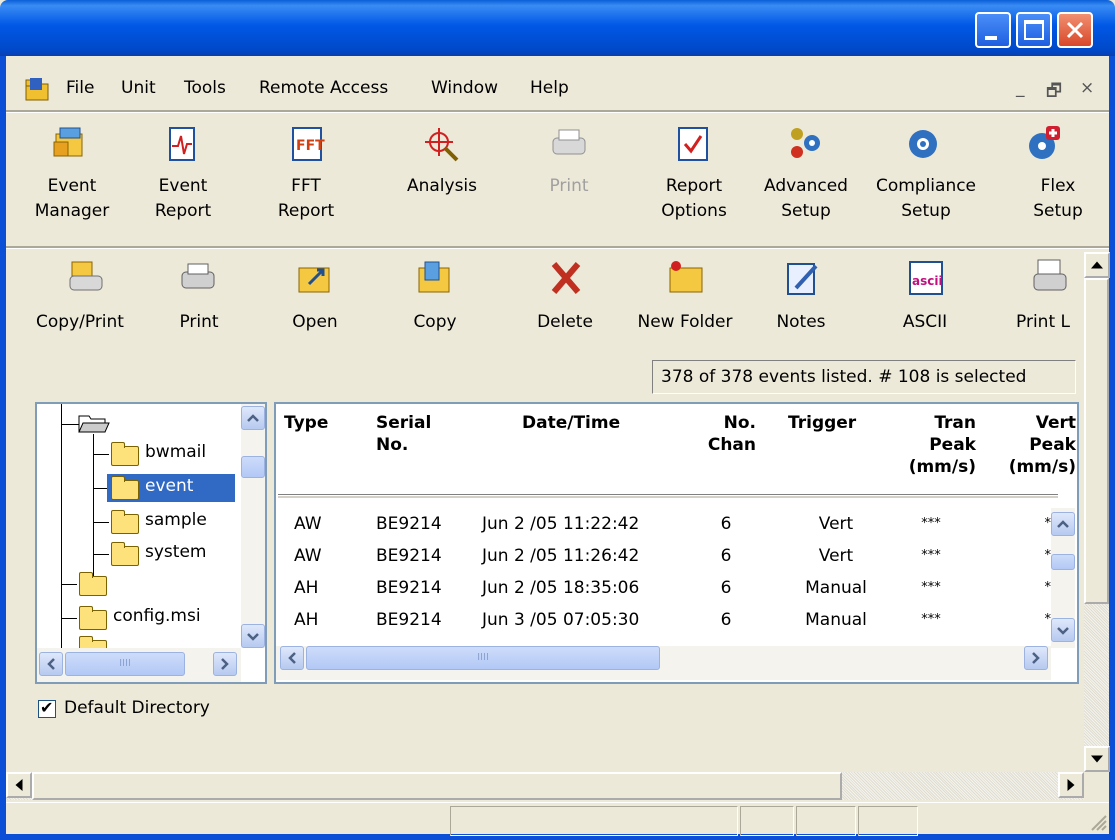  Describe the element at coordinates (464, 88) in the screenshot. I see `menu-window: Window` at that location.